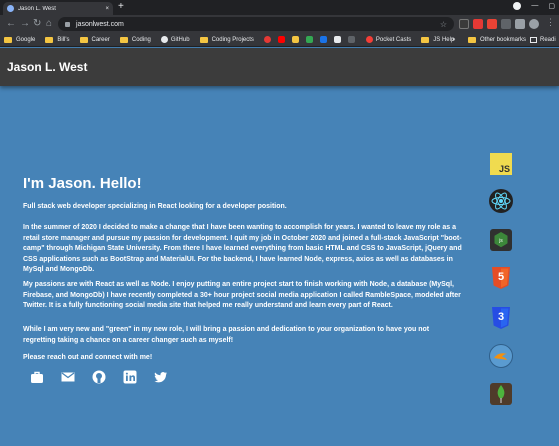 This screenshot has width=559, height=446. I want to click on site-favicon-icon, so click(10, 8).